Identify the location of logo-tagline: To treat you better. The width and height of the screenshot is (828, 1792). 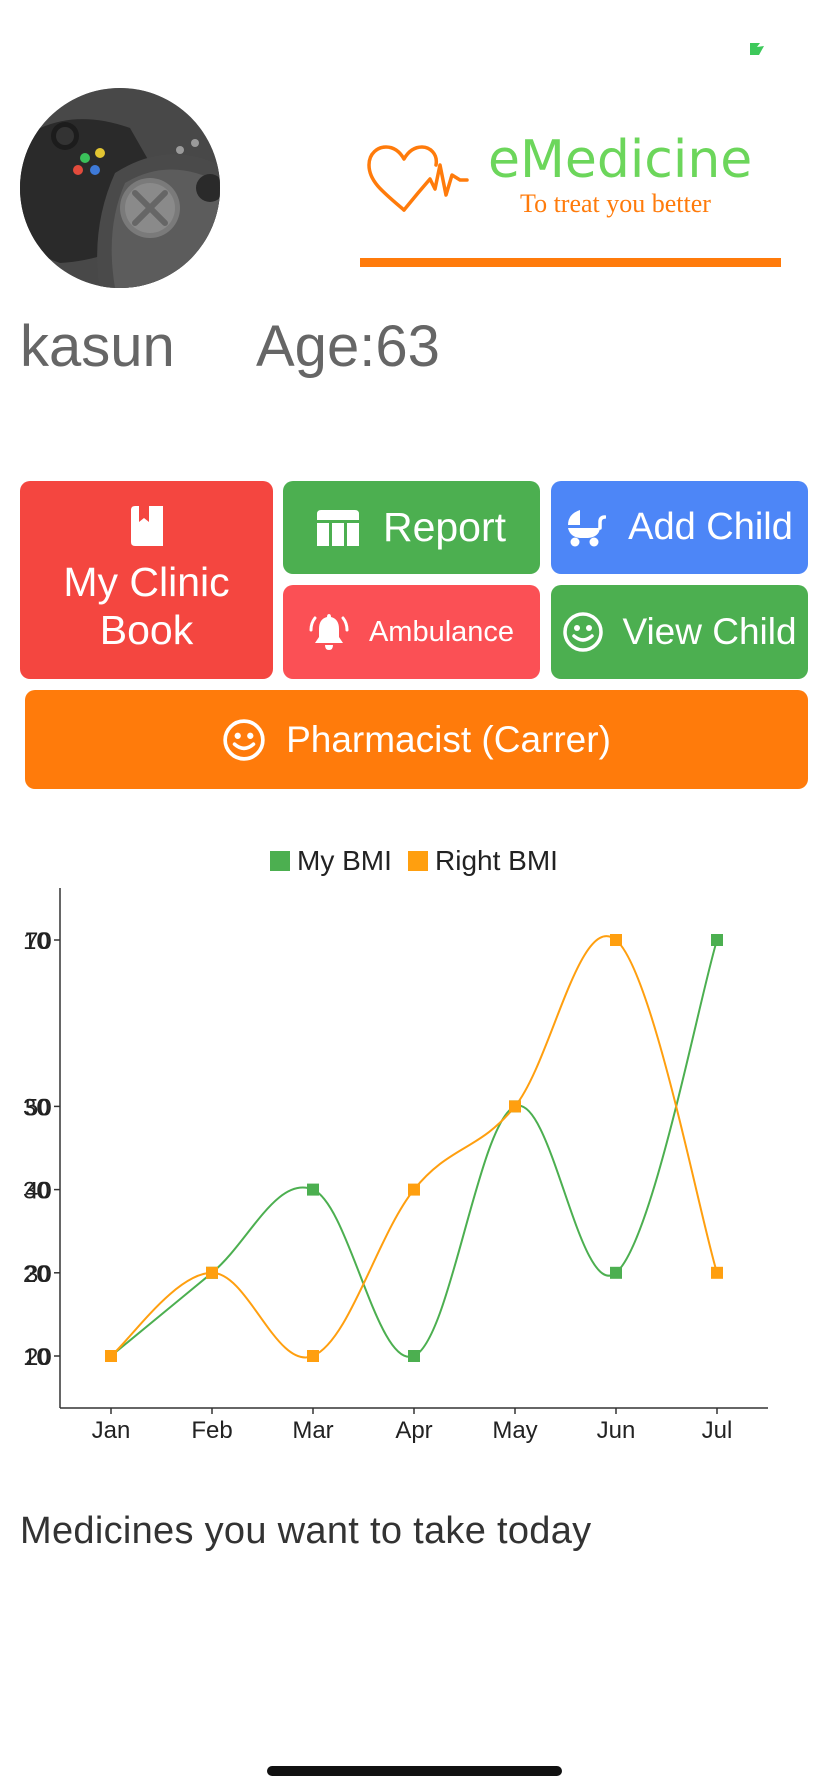
(615, 203).